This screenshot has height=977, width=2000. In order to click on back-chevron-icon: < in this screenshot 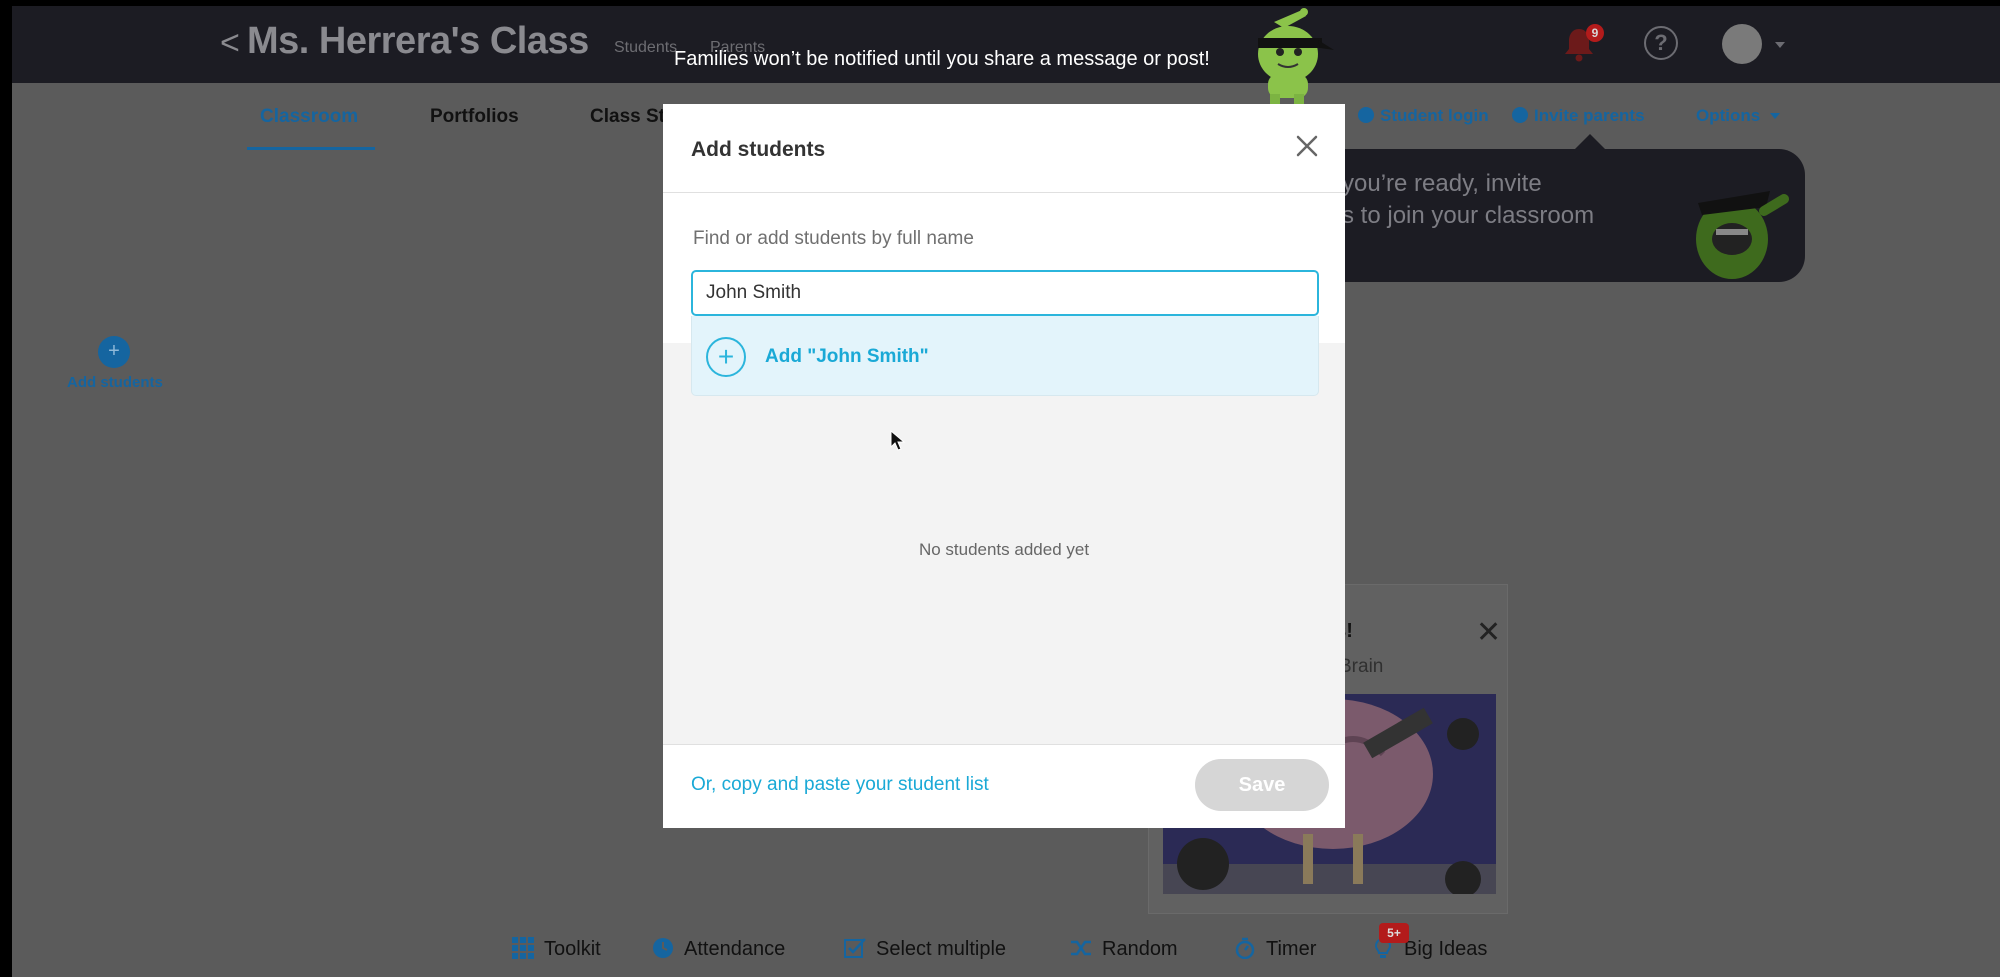, I will do `click(230, 43)`.